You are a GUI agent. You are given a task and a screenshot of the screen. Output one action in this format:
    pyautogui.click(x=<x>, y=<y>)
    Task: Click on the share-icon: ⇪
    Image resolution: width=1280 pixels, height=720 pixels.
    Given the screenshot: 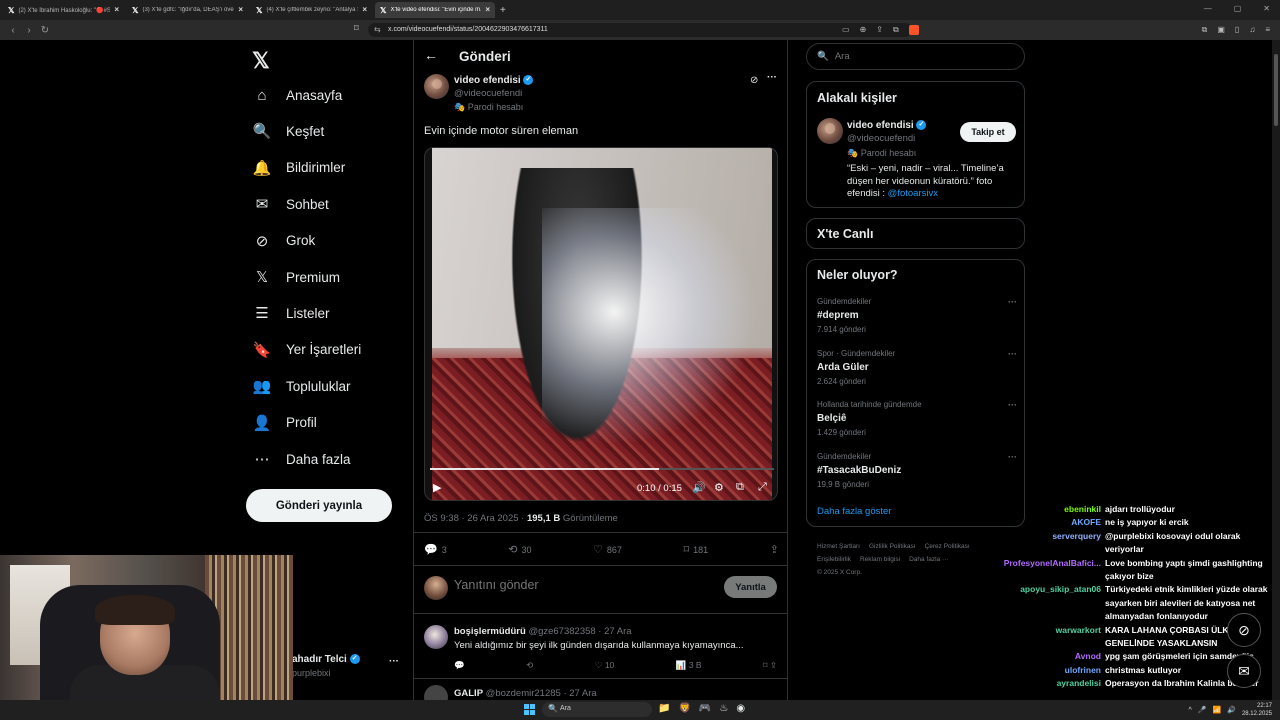 What is the action you would take?
    pyautogui.click(x=879, y=30)
    